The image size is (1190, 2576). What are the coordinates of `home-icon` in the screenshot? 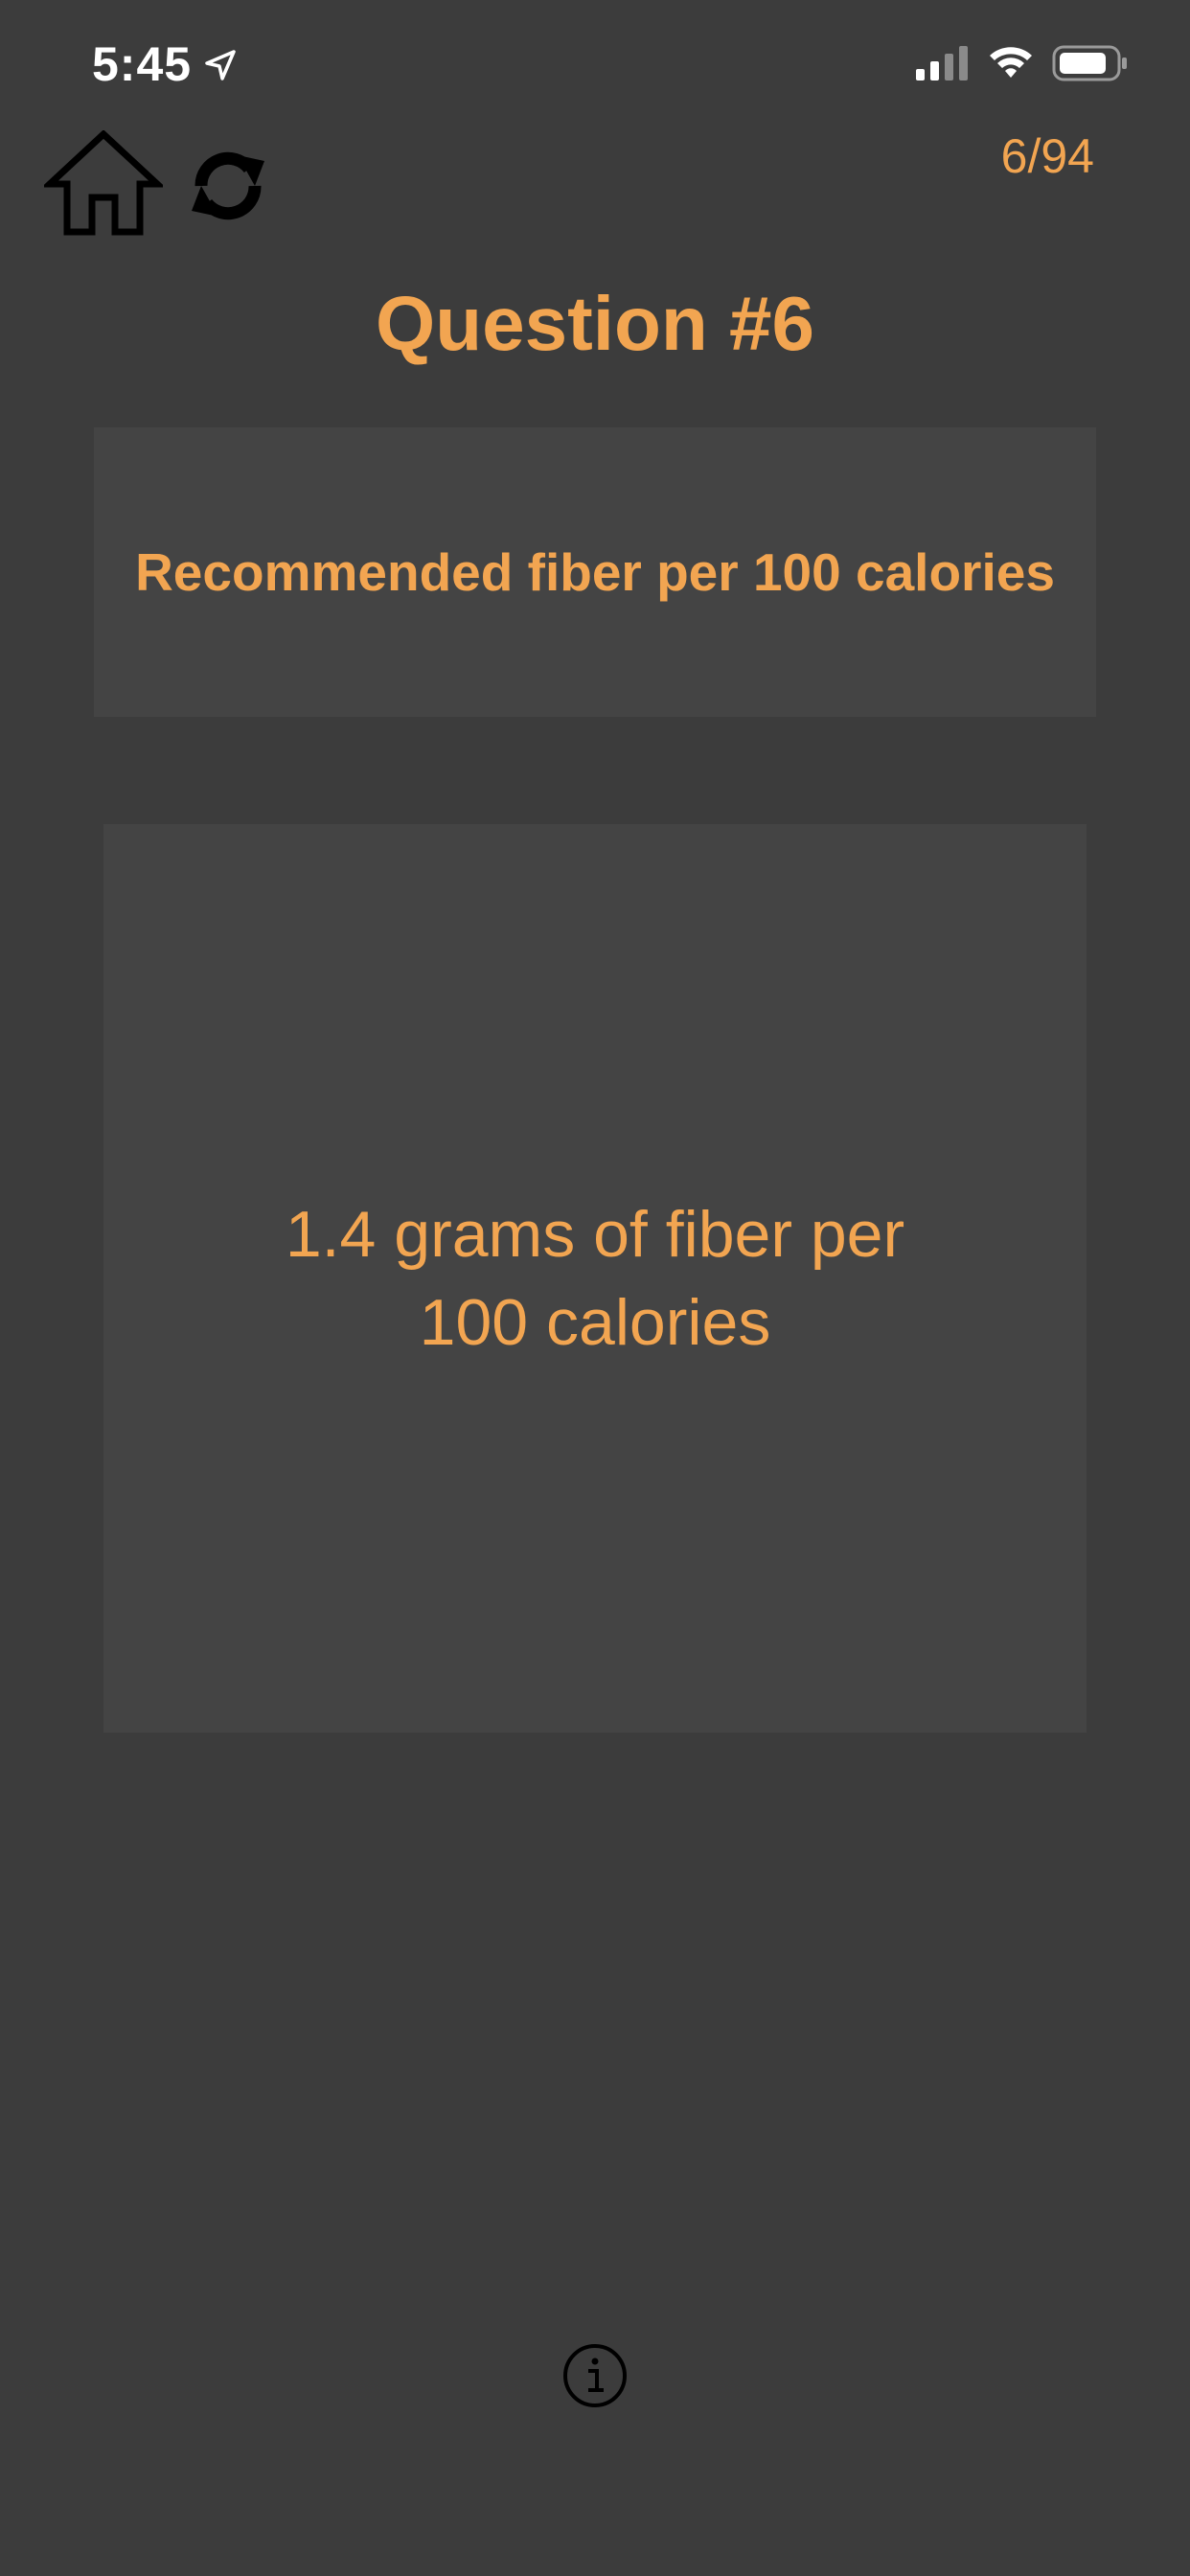 It's located at (103, 183).